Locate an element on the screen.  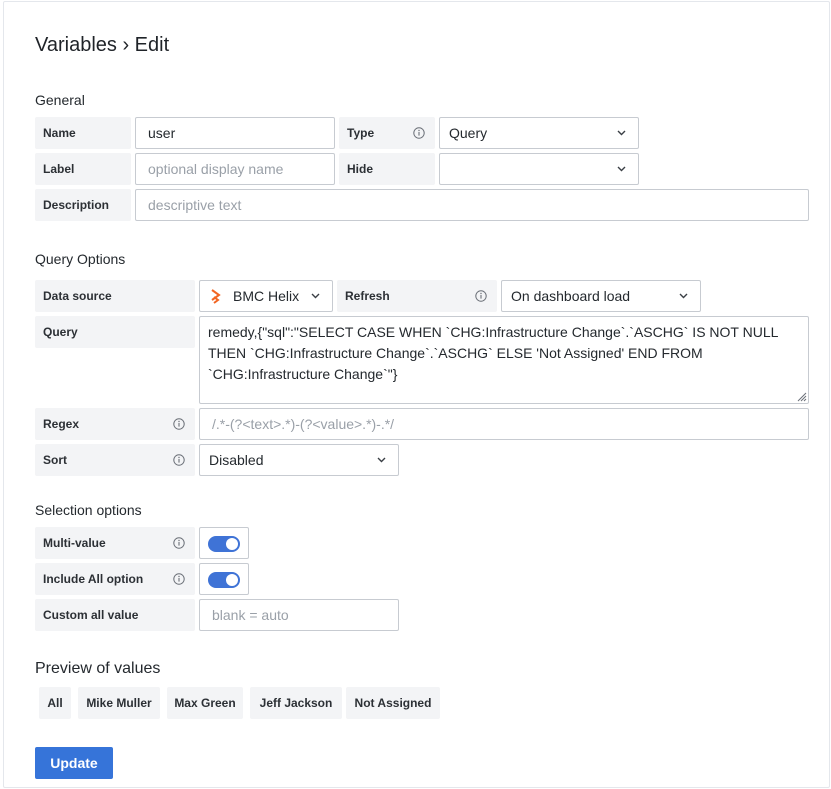
include-all-switch-box is located at coordinates (224, 579).